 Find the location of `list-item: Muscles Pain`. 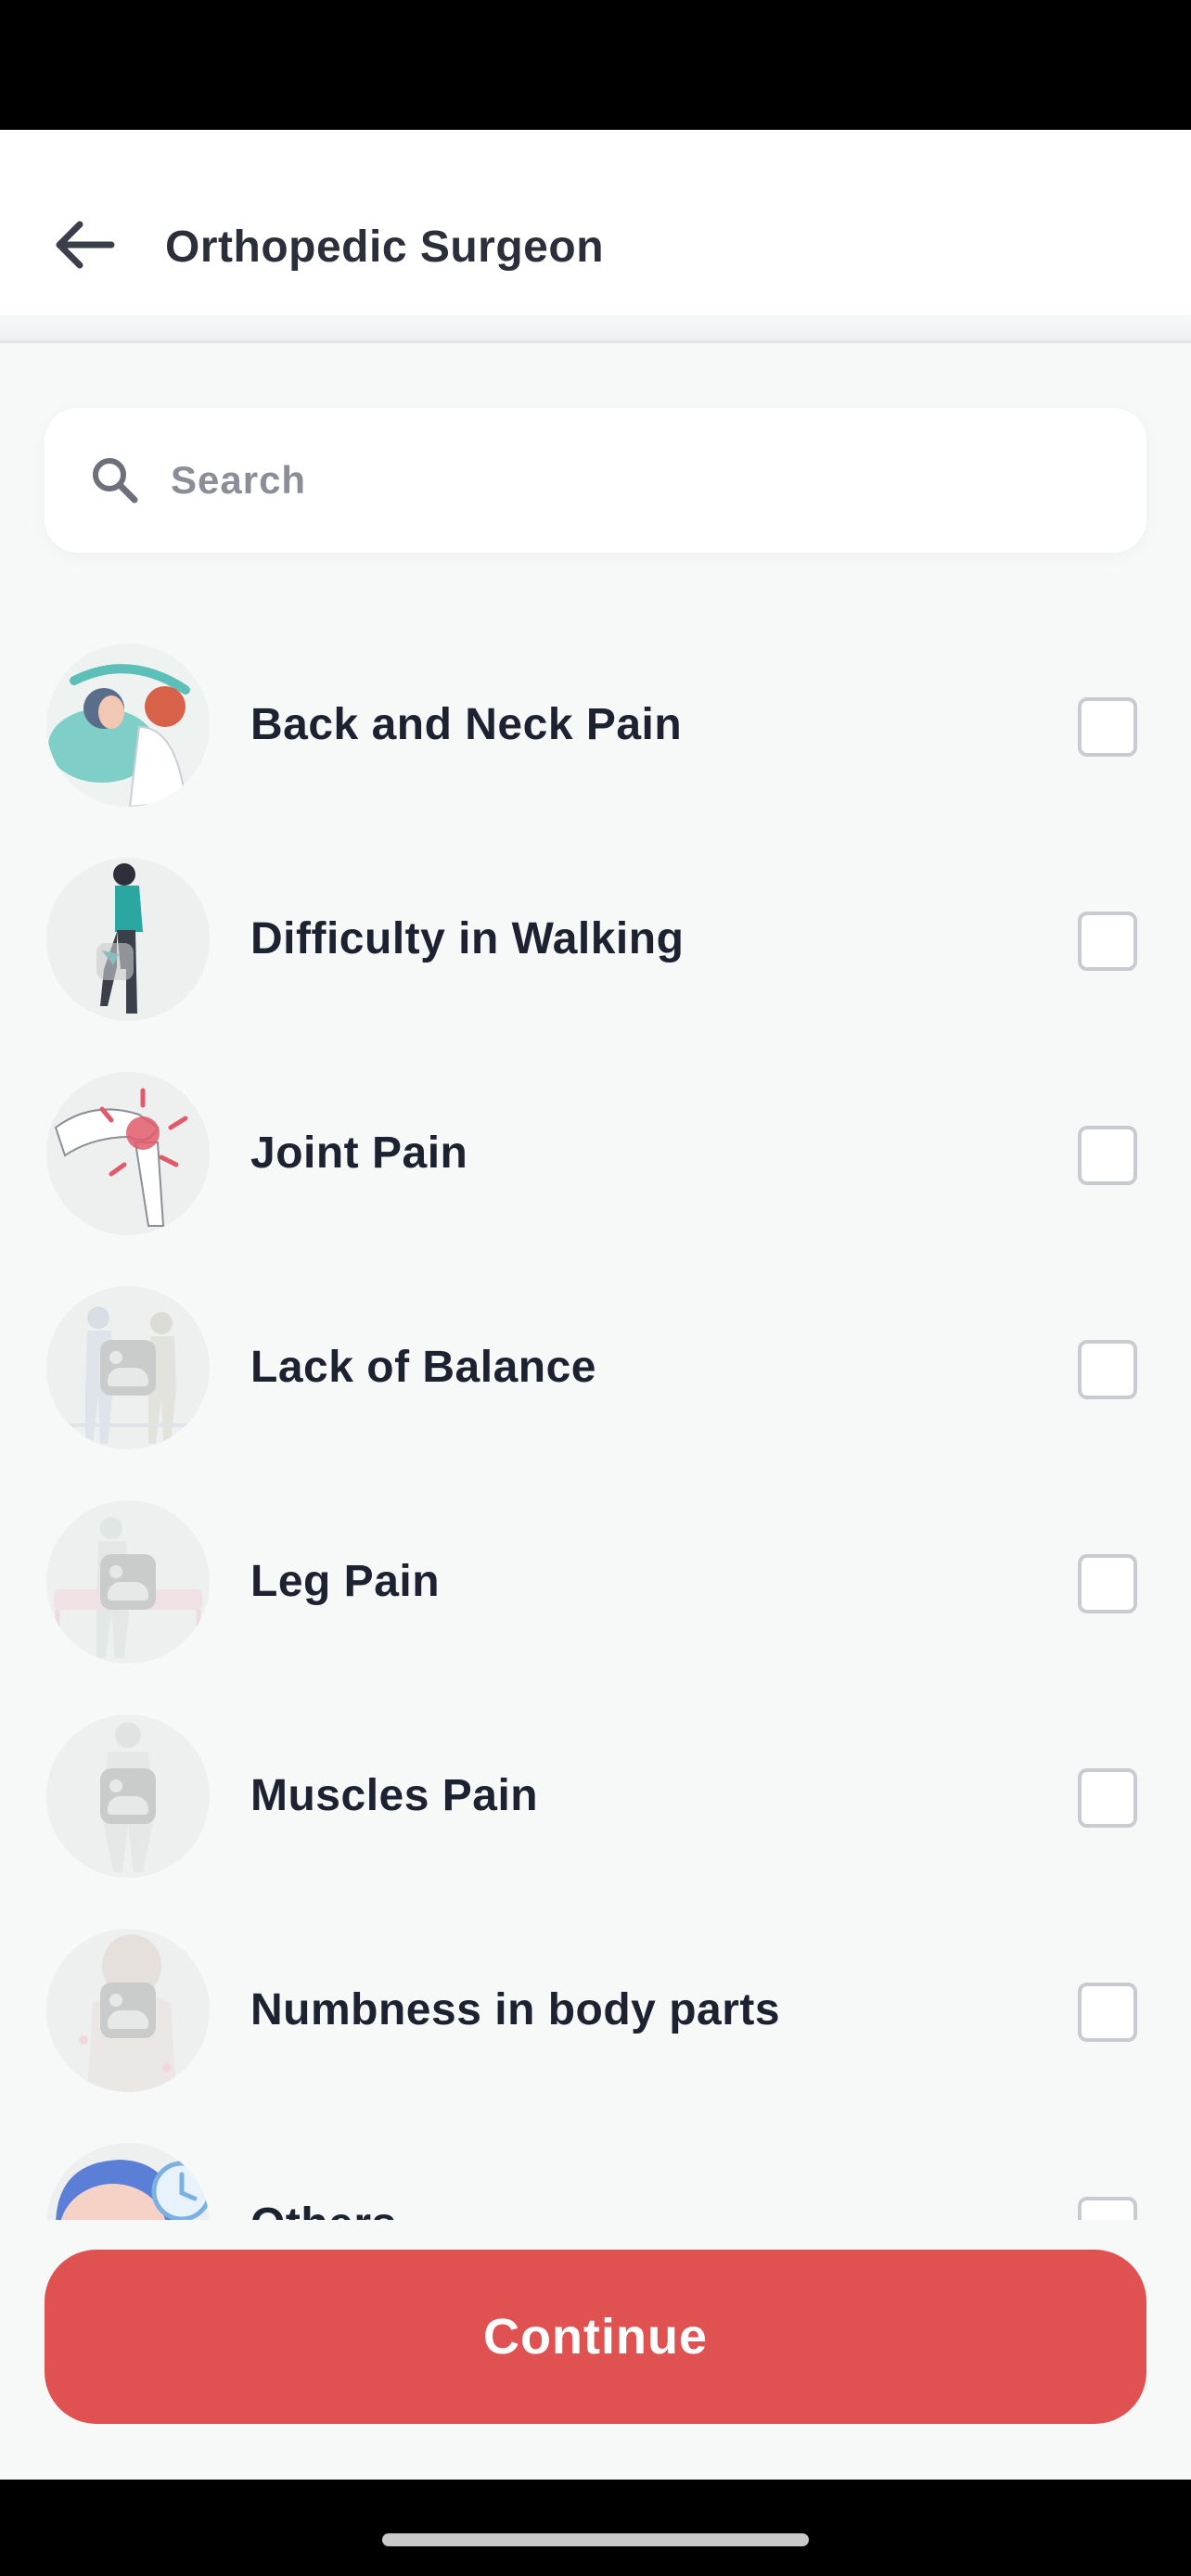

list-item: Muscles Pain is located at coordinates (595, 1809).